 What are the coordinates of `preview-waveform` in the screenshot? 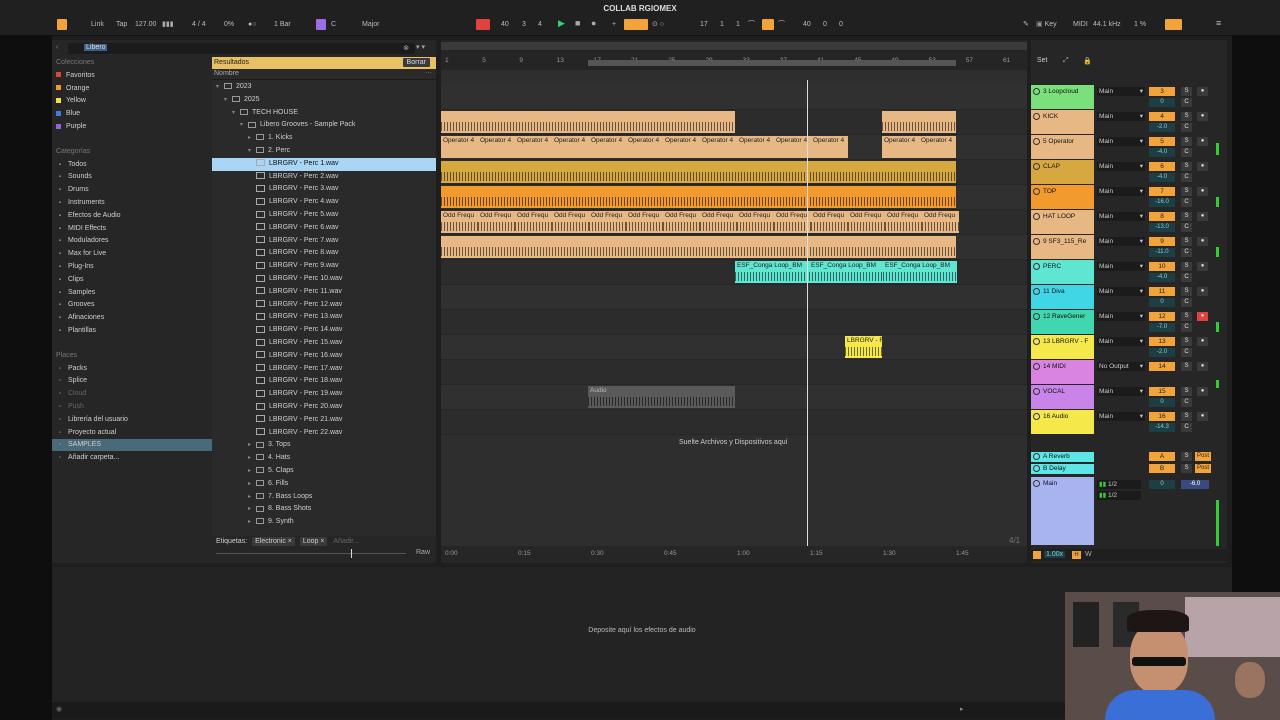 It's located at (311, 553).